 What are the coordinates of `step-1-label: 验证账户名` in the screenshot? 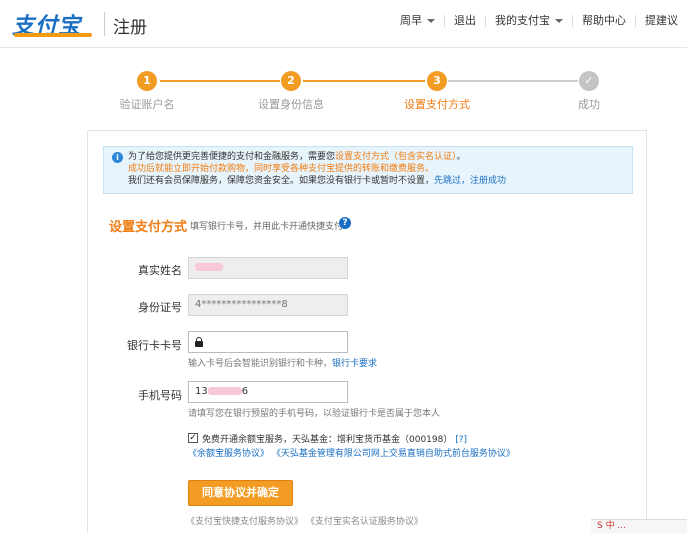 It's located at (147, 104).